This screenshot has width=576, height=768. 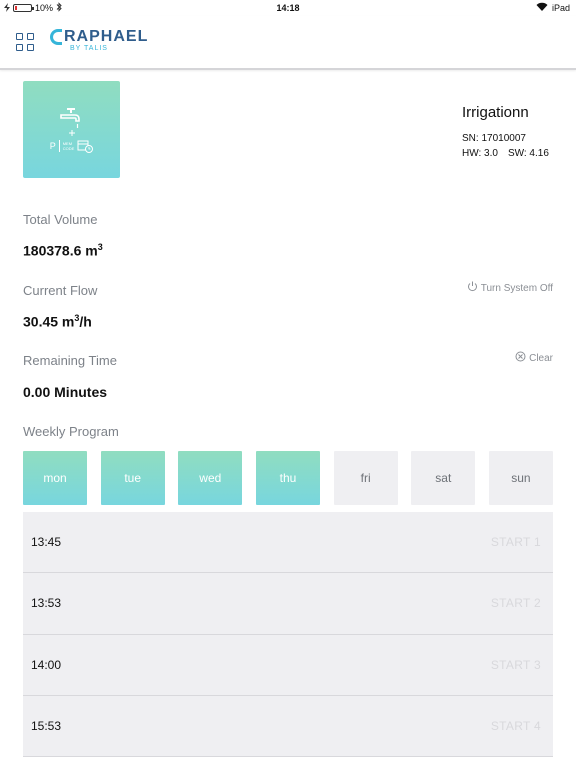 I want to click on logo-subtext: BY TALIS, so click(x=89, y=48).